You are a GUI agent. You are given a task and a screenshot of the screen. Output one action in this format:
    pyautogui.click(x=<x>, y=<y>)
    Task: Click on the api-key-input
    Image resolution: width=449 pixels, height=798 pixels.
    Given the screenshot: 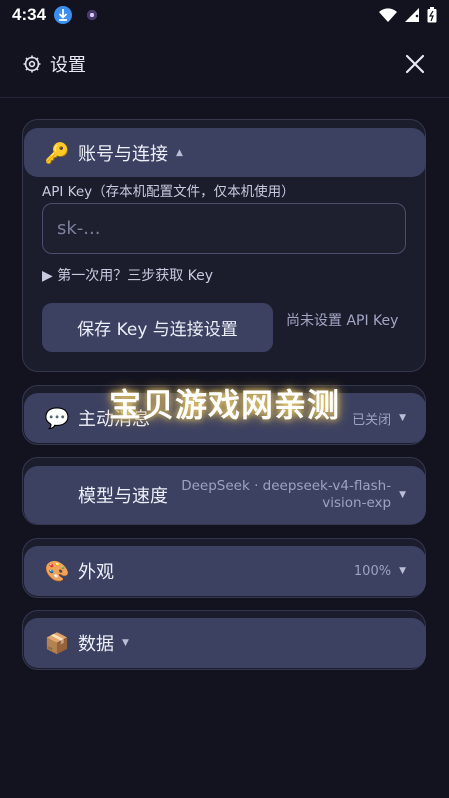 What is the action you would take?
    pyautogui.click(x=224, y=228)
    